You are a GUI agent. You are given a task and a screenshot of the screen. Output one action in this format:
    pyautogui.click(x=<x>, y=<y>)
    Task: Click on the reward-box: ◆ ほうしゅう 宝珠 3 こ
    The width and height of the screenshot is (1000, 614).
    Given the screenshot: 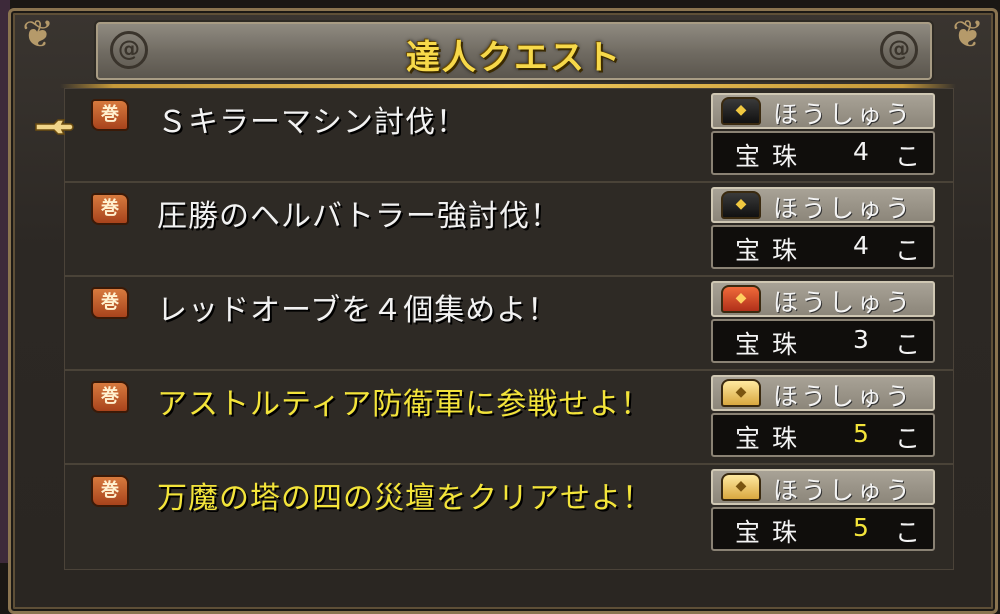 What is the action you would take?
    pyautogui.click(x=823, y=323)
    